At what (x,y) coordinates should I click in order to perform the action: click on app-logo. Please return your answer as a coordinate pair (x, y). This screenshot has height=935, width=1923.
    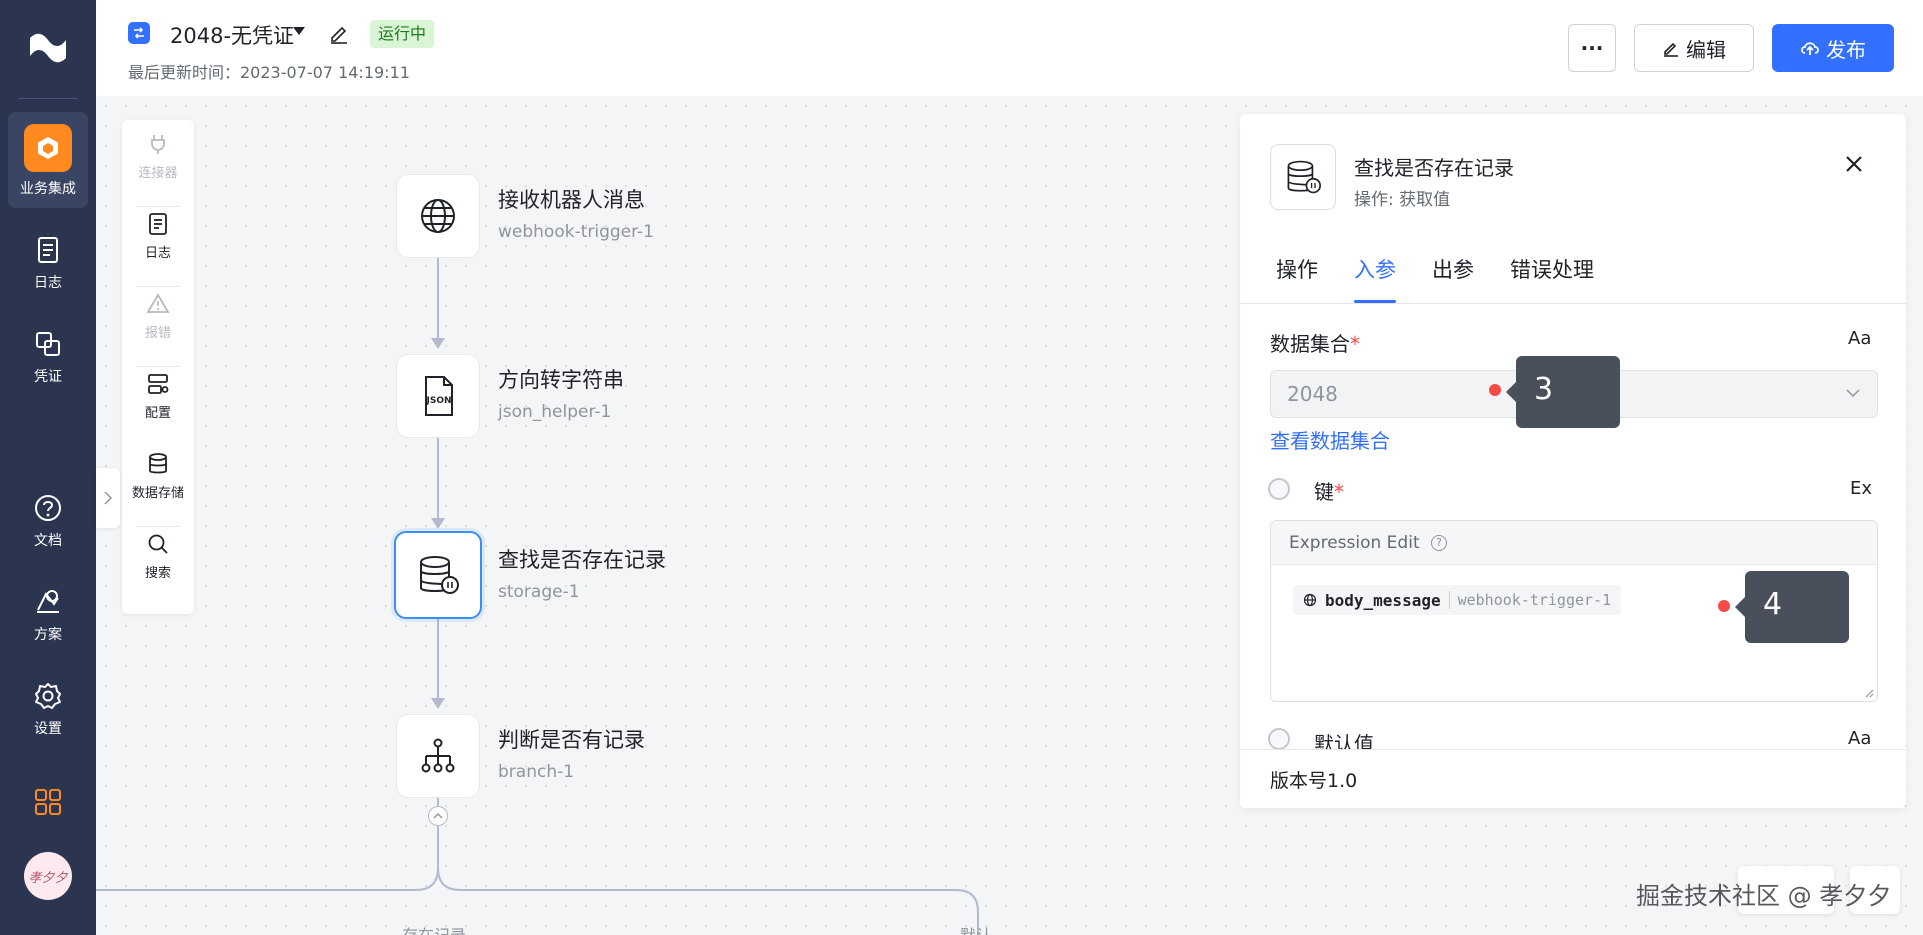
    Looking at the image, I should click on (48, 48).